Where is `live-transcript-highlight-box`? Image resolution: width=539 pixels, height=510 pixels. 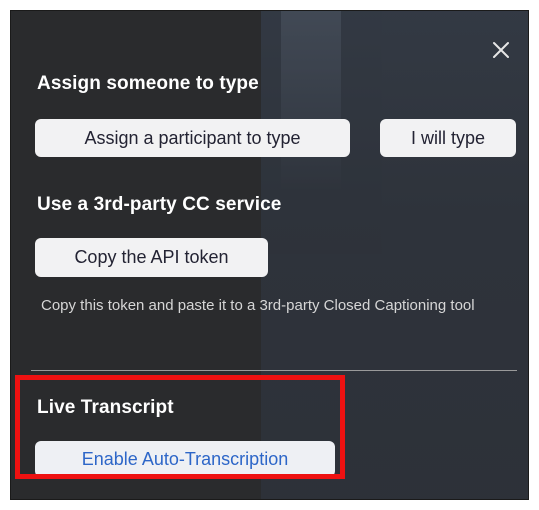
live-transcript-highlight-box is located at coordinates (180, 427).